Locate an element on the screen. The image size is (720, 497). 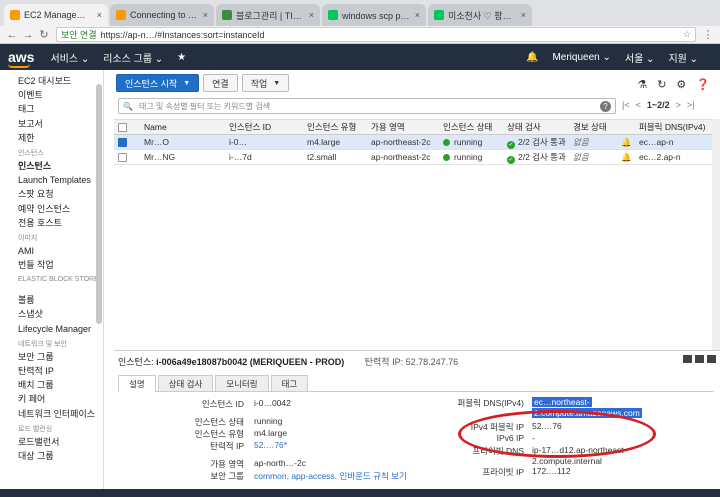
instance-toolbar: 인스턴스 시작 ▼ 연결 작업 ▼ is located at coordinates (203, 84).